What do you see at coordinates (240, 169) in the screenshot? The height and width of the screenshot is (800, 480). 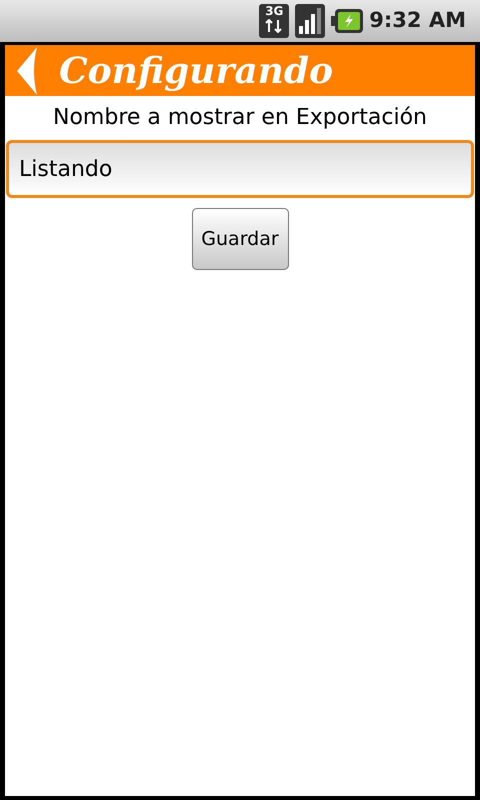 I see `name-field: Listando` at bounding box center [240, 169].